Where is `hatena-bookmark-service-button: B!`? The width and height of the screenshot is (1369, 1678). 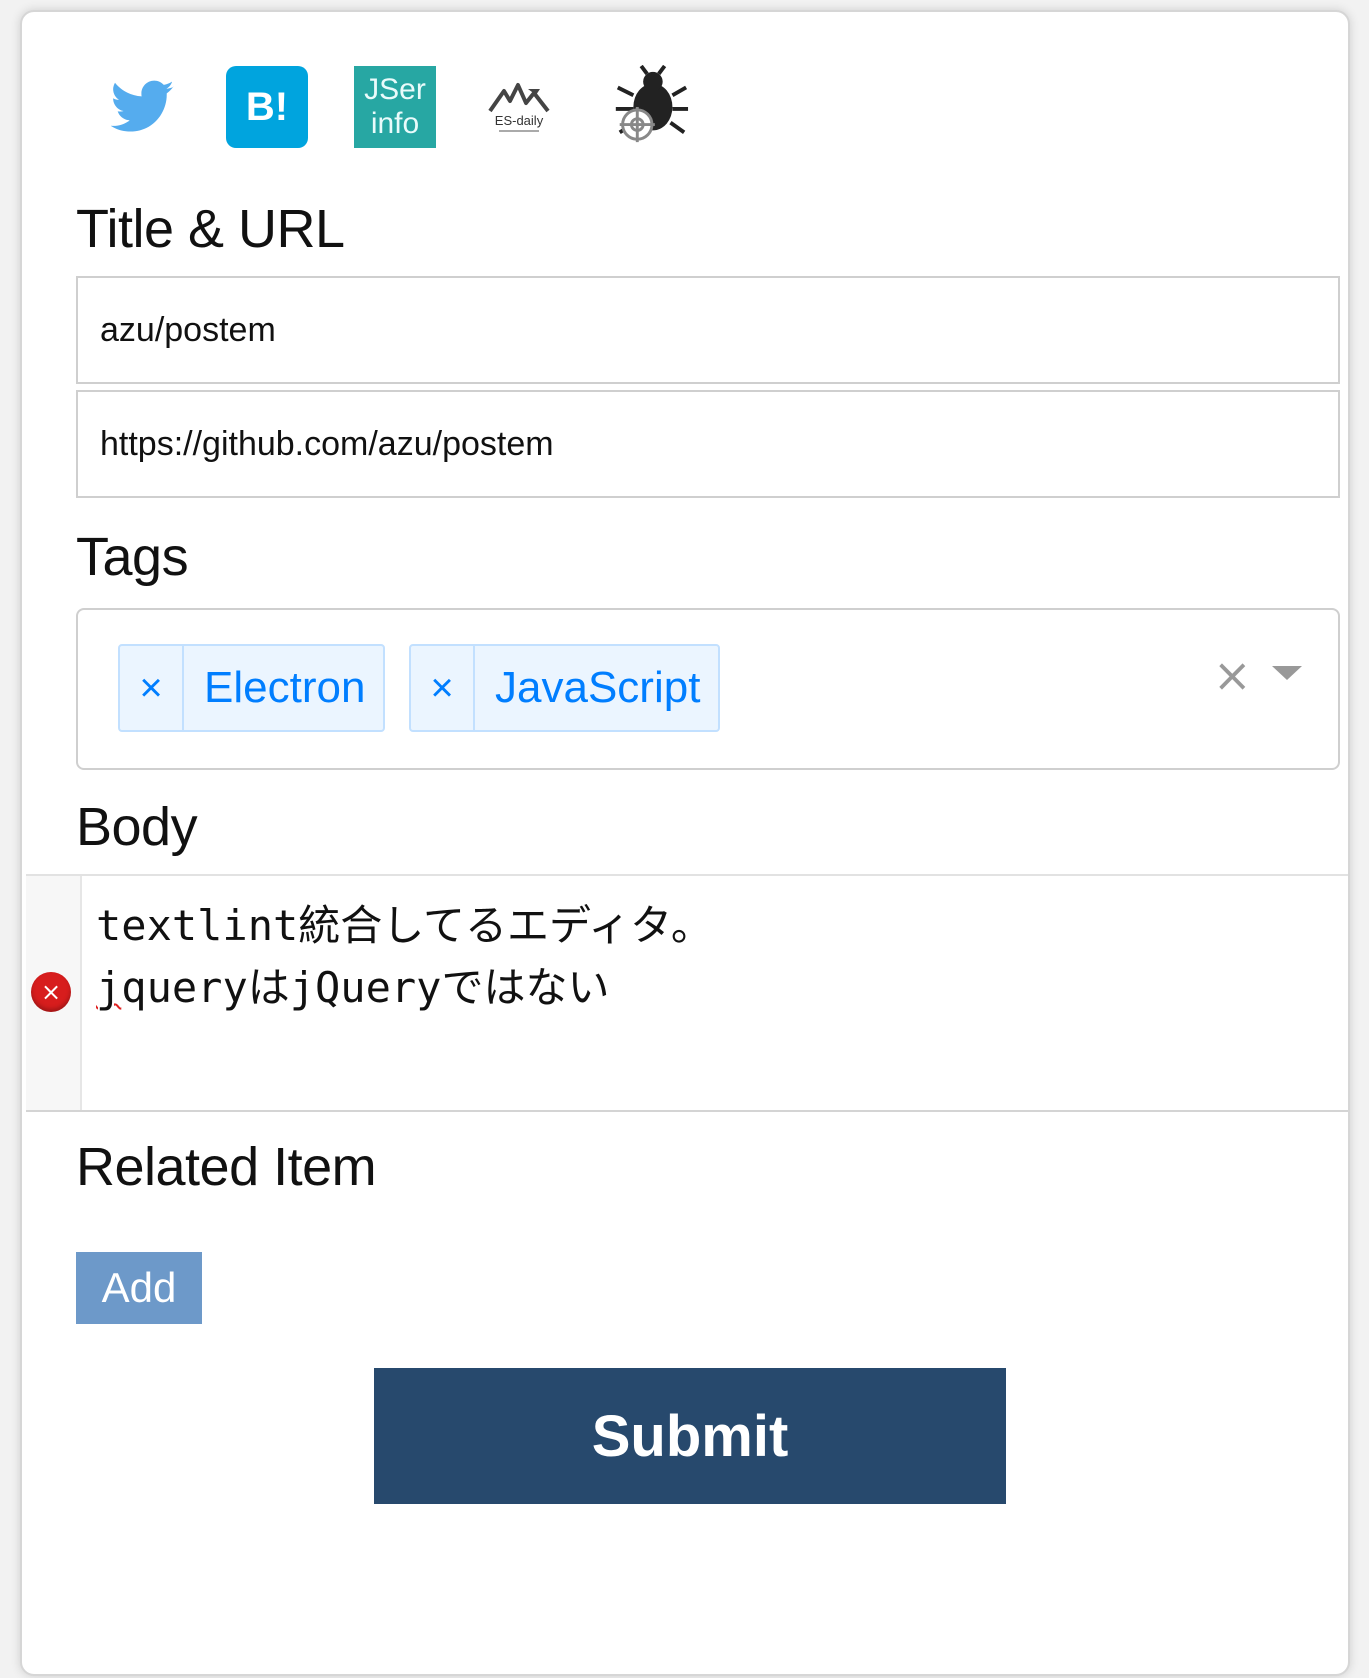 hatena-bookmark-service-button: B! is located at coordinates (267, 107).